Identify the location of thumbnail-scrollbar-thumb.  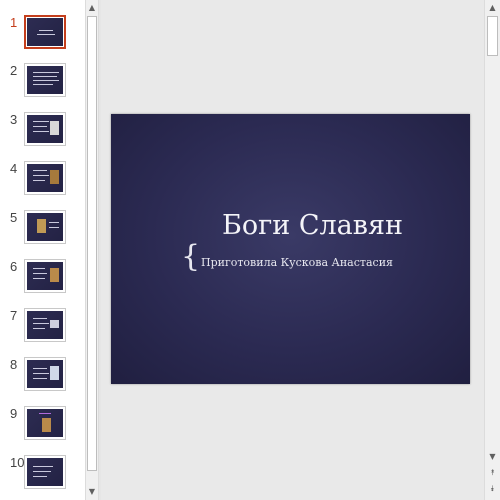
(92, 243).